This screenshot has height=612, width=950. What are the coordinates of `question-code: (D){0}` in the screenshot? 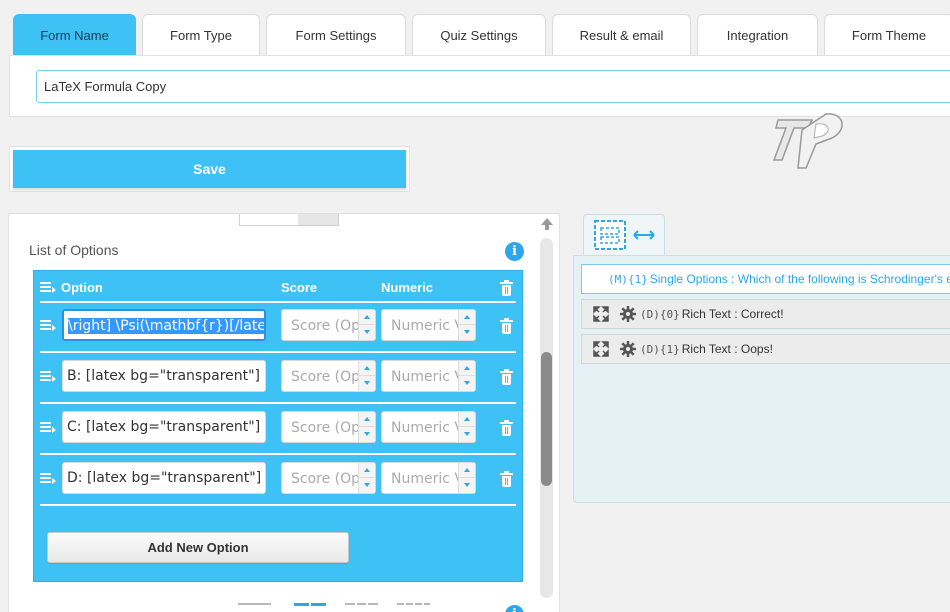 It's located at (660, 314).